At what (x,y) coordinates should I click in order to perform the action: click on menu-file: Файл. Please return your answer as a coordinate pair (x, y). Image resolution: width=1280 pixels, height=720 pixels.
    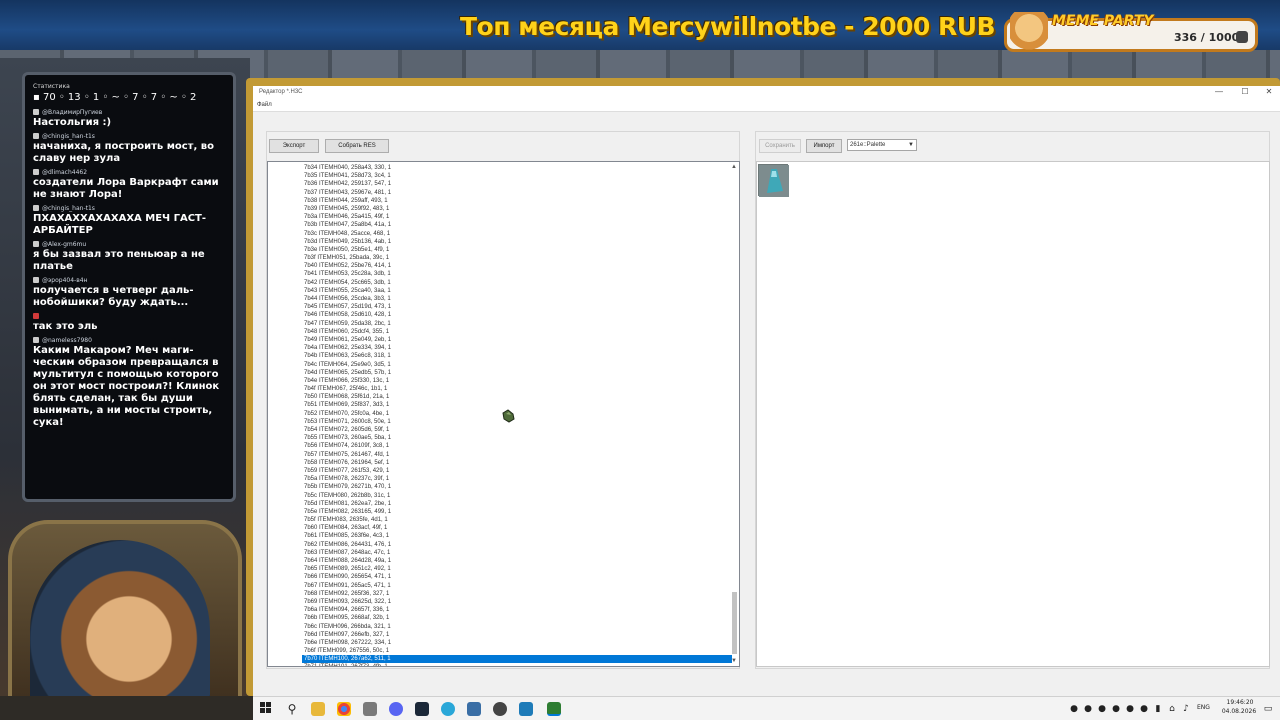
    Looking at the image, I should click on (264, 105).